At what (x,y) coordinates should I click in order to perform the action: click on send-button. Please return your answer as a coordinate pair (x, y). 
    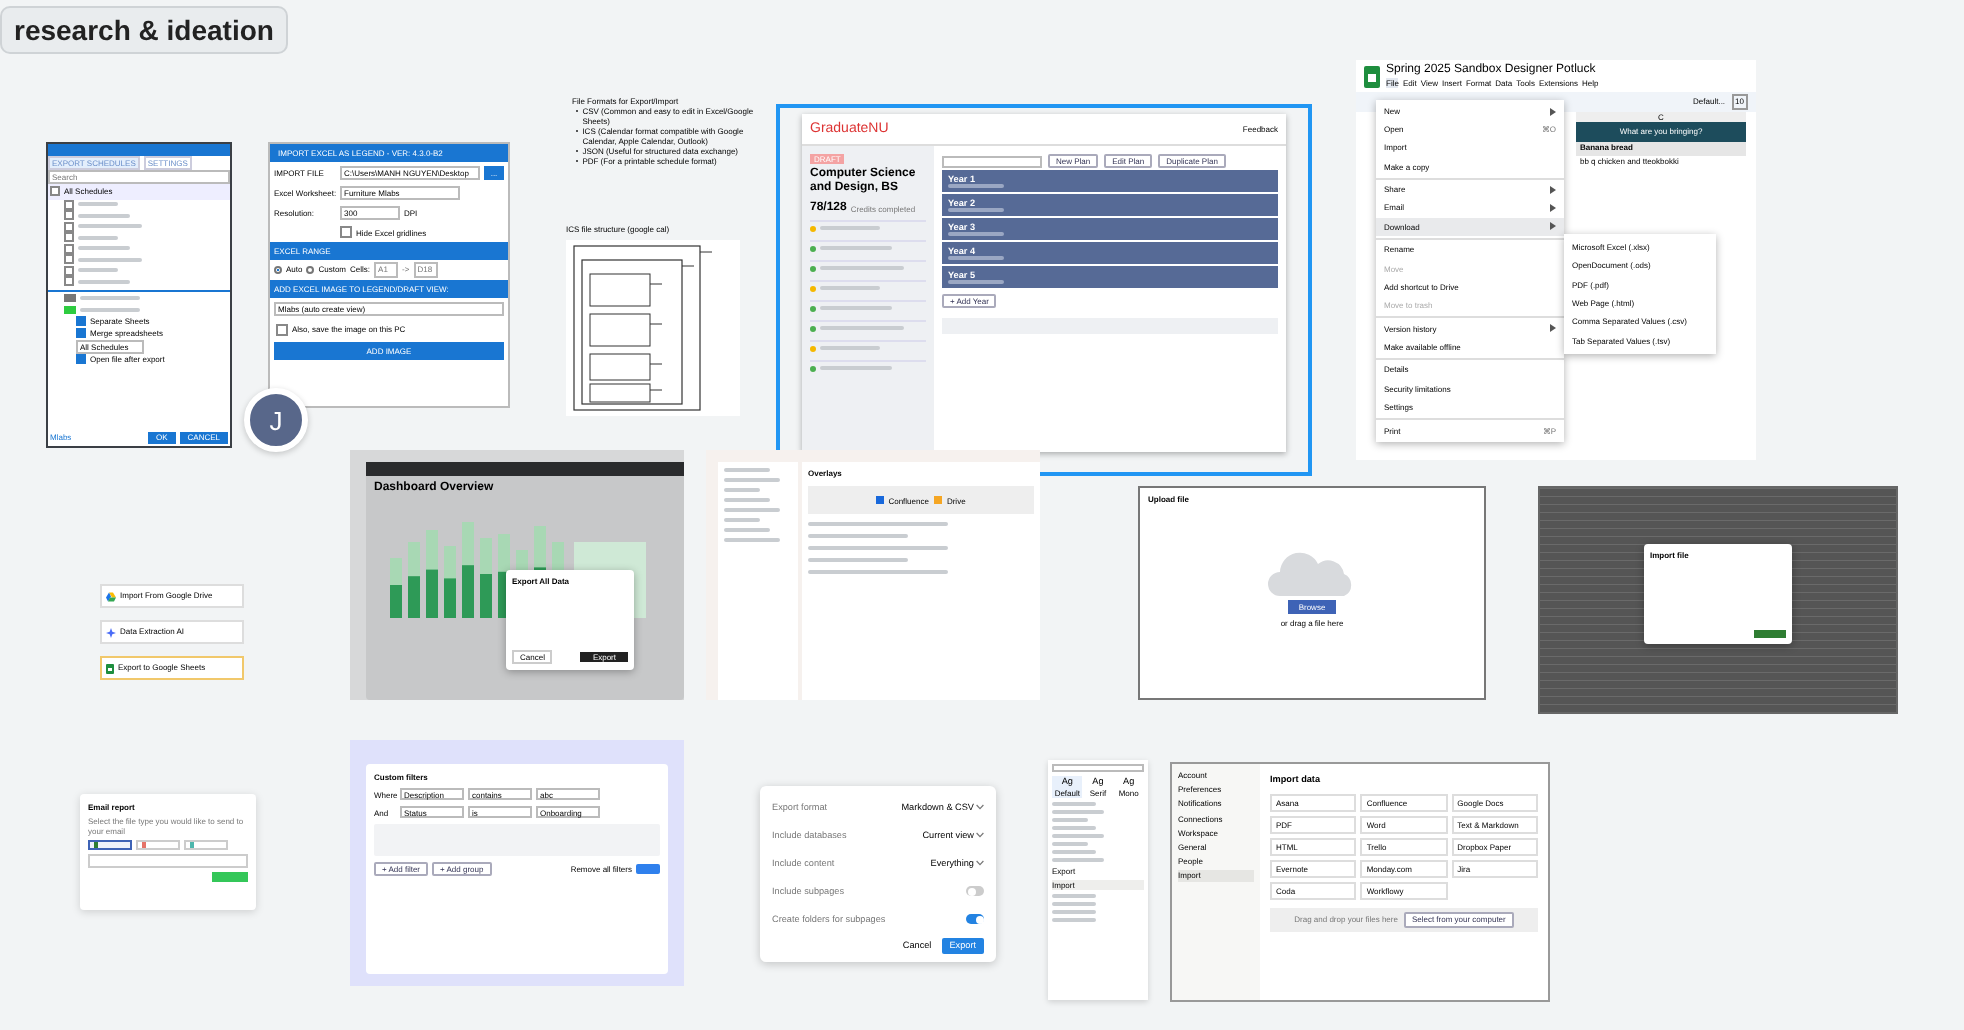
    Looking at the image, I should click on (230, 877).